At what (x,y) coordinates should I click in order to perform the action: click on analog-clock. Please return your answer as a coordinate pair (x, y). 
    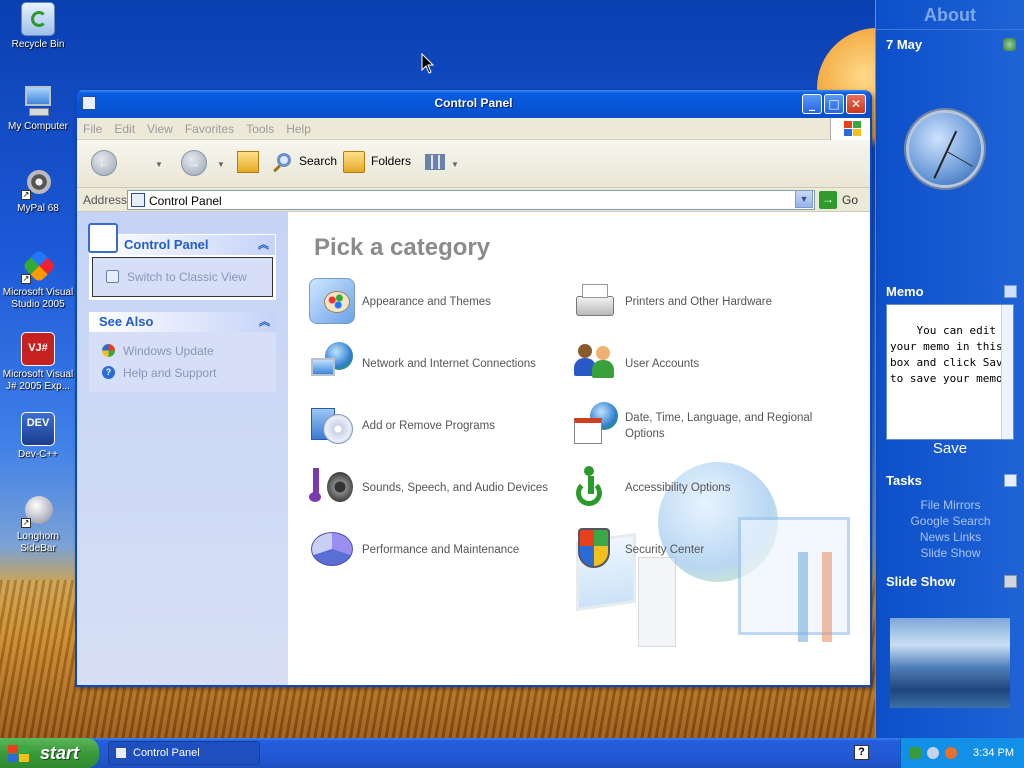
    Looking at the image, I should click on (945, 149).